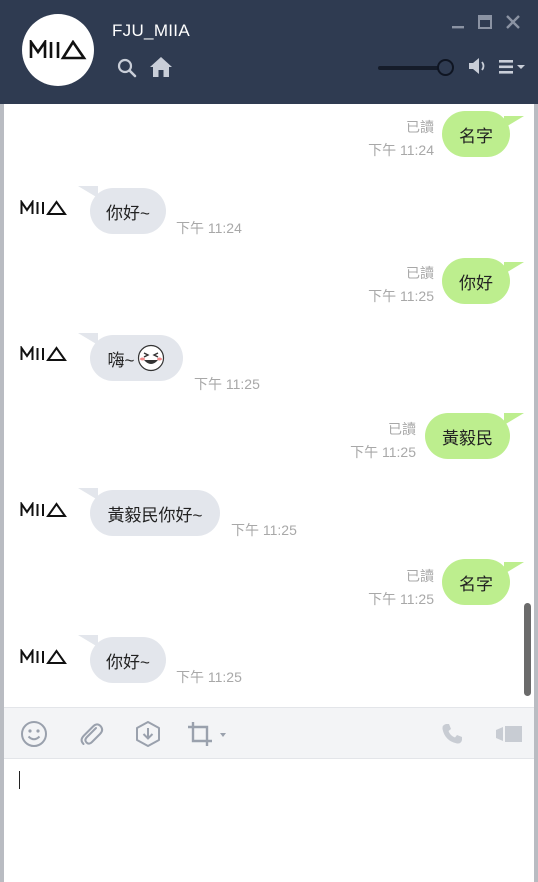 The image size is (538, 882). I want to click on crop-icon, so click(208, 734).